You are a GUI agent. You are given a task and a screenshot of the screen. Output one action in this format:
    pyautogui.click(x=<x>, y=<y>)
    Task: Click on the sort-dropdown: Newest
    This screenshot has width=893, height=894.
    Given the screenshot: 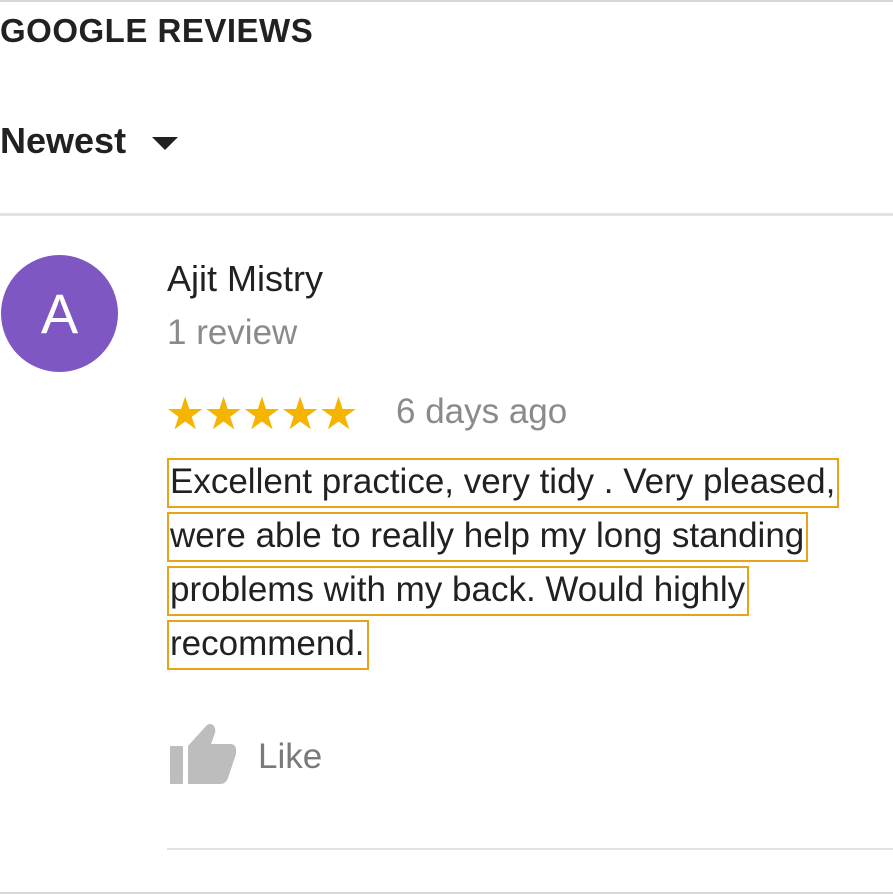 What is the action you would take?
    pyautogui.click(x=89, y=141)
    